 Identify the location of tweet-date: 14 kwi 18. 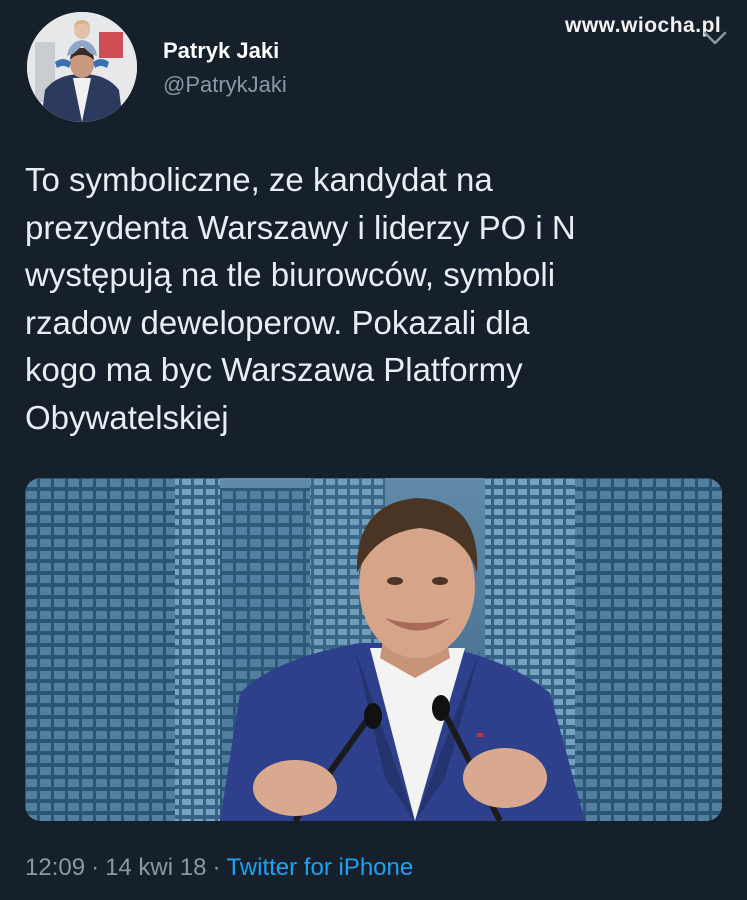
(155, 867).